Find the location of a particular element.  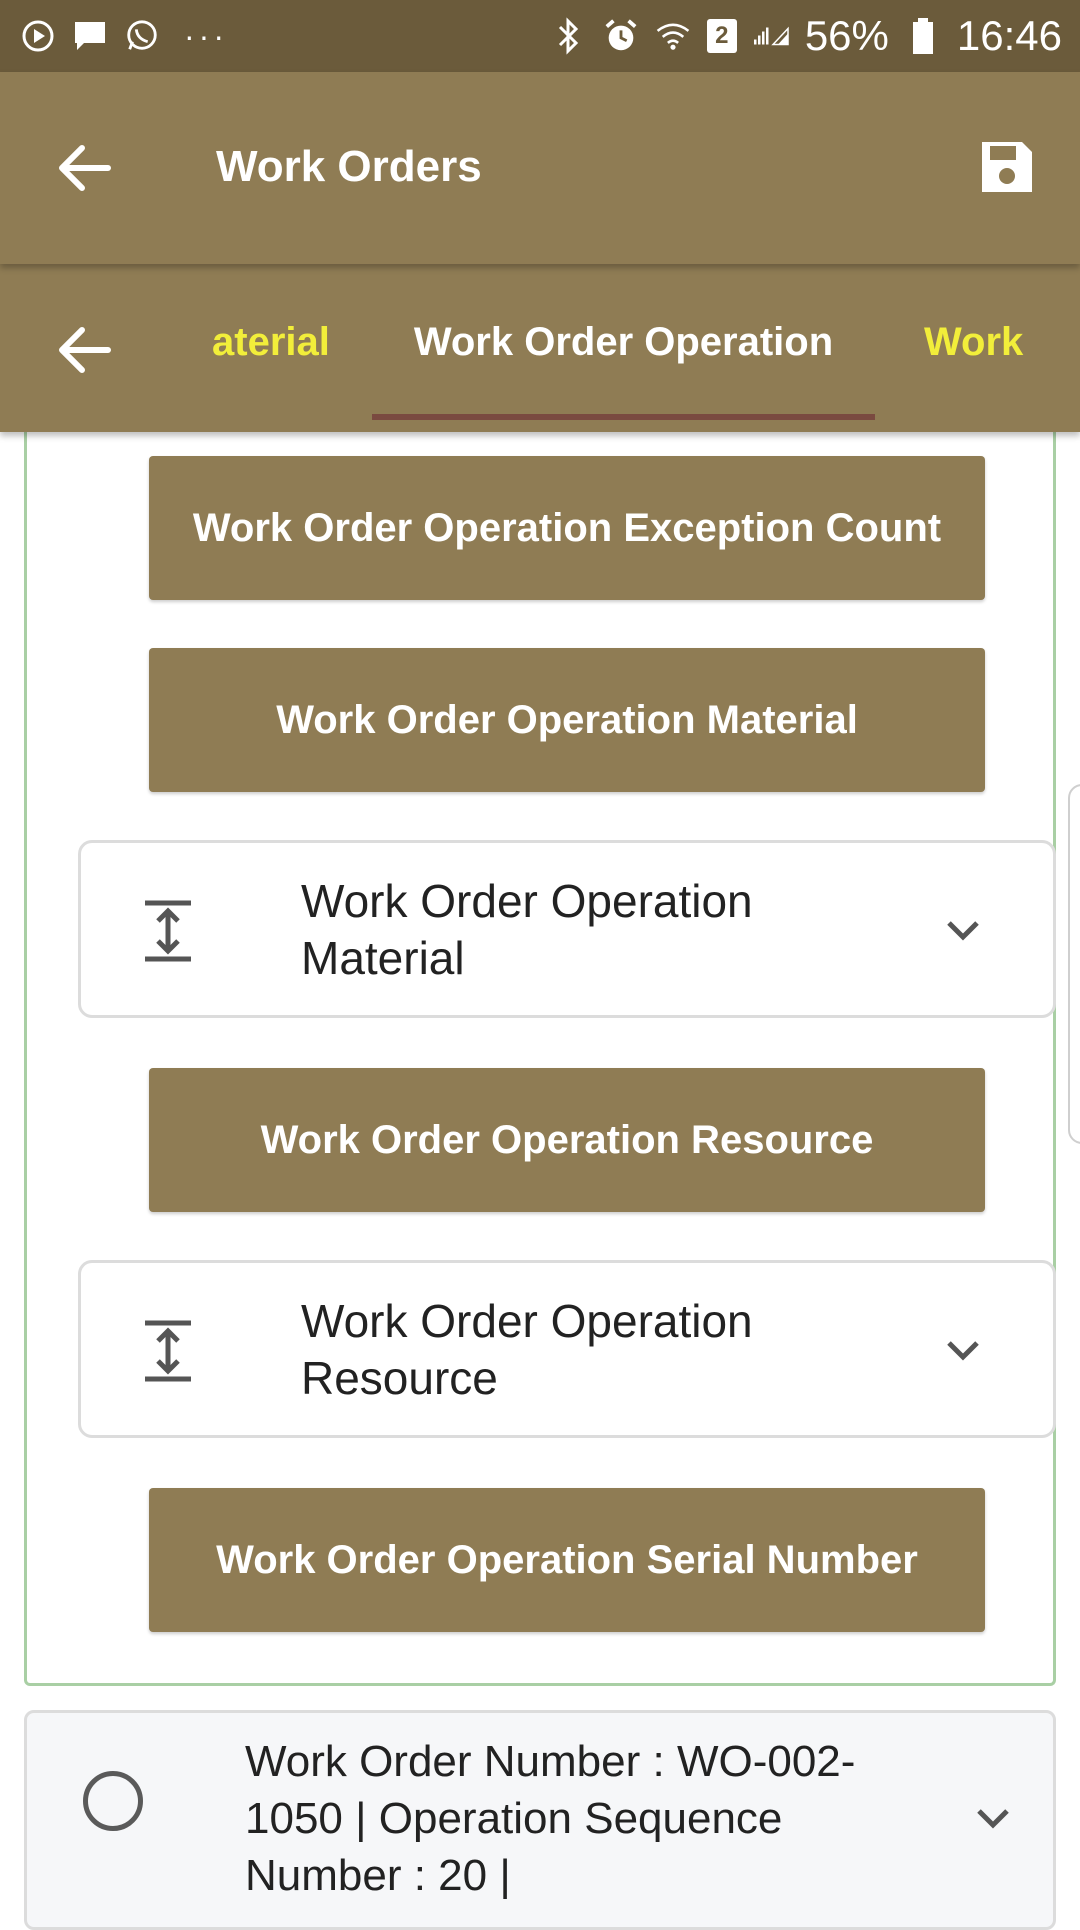

resource-expander: Work Order Operation Resource is located at coordinates (567, 1349).